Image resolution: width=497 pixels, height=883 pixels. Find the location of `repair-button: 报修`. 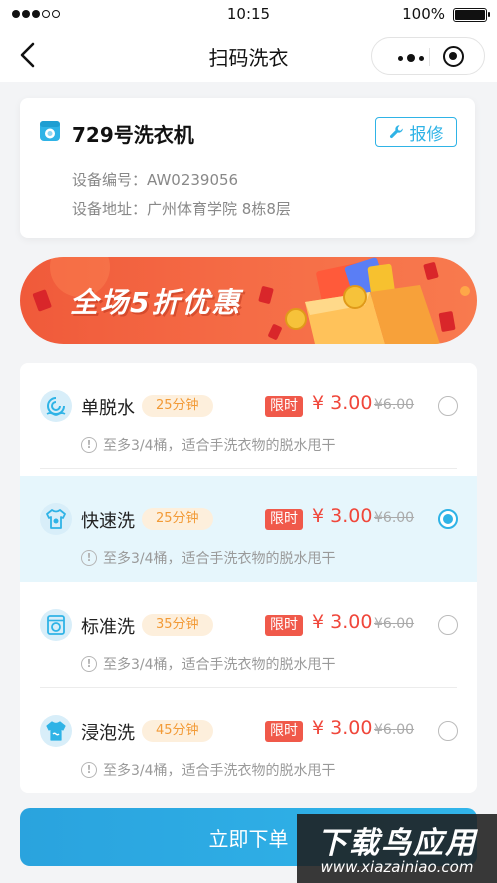

repair-button: 报修 is located at coordinates (416, 132).